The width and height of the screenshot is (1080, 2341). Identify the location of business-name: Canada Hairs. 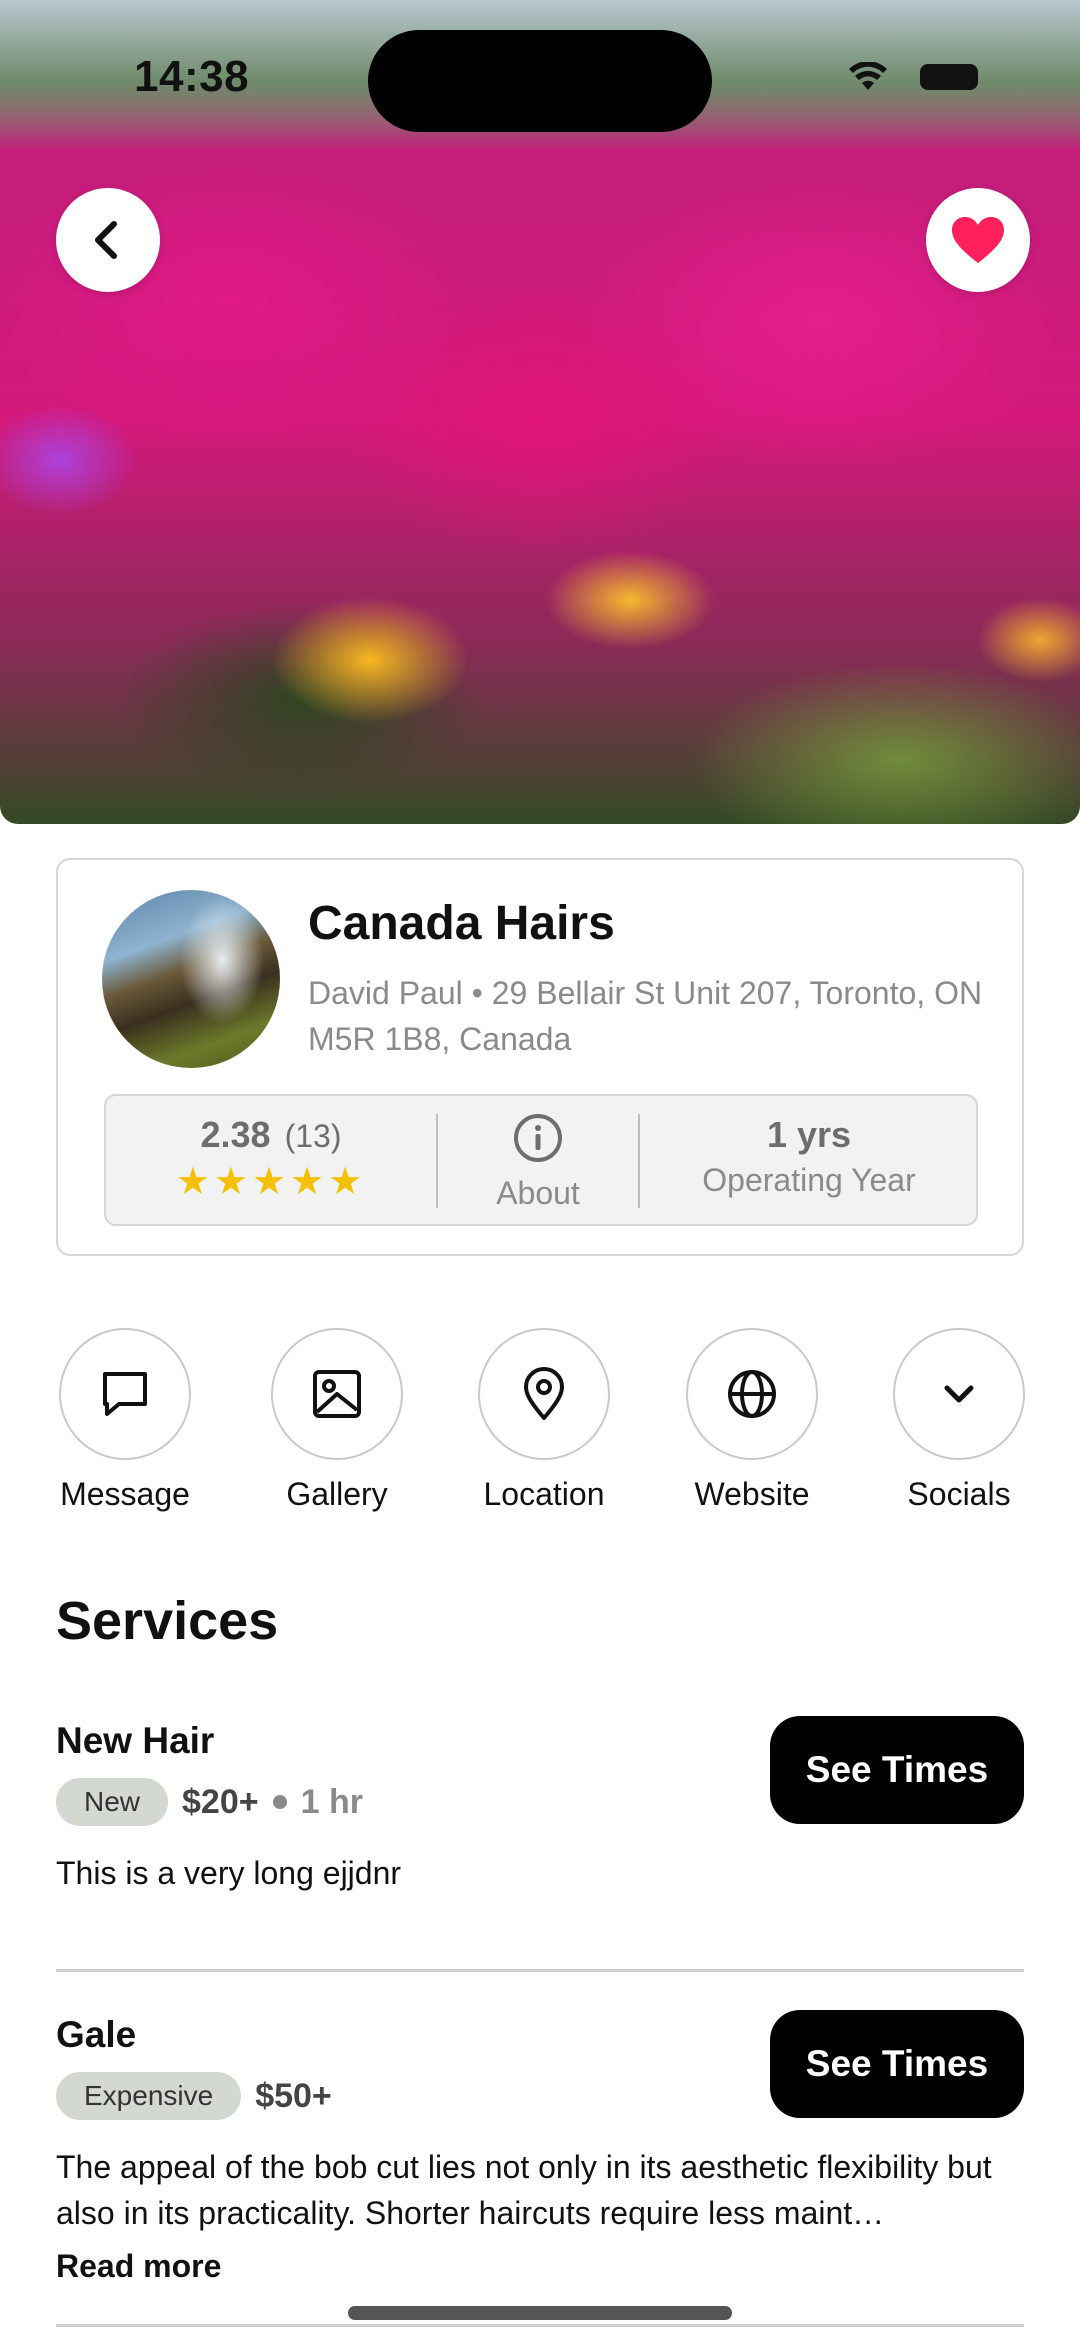
(461, 923).